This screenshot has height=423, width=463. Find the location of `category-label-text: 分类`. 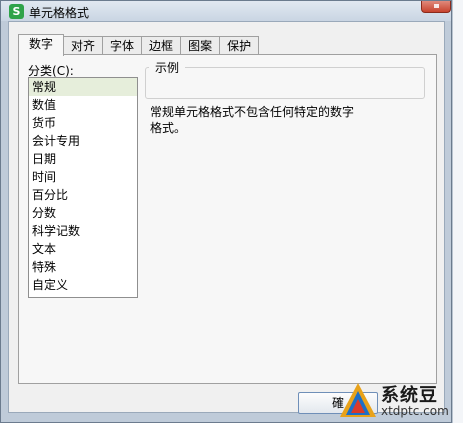

category-label-text: 分类 is located at coordinates (40, 71).